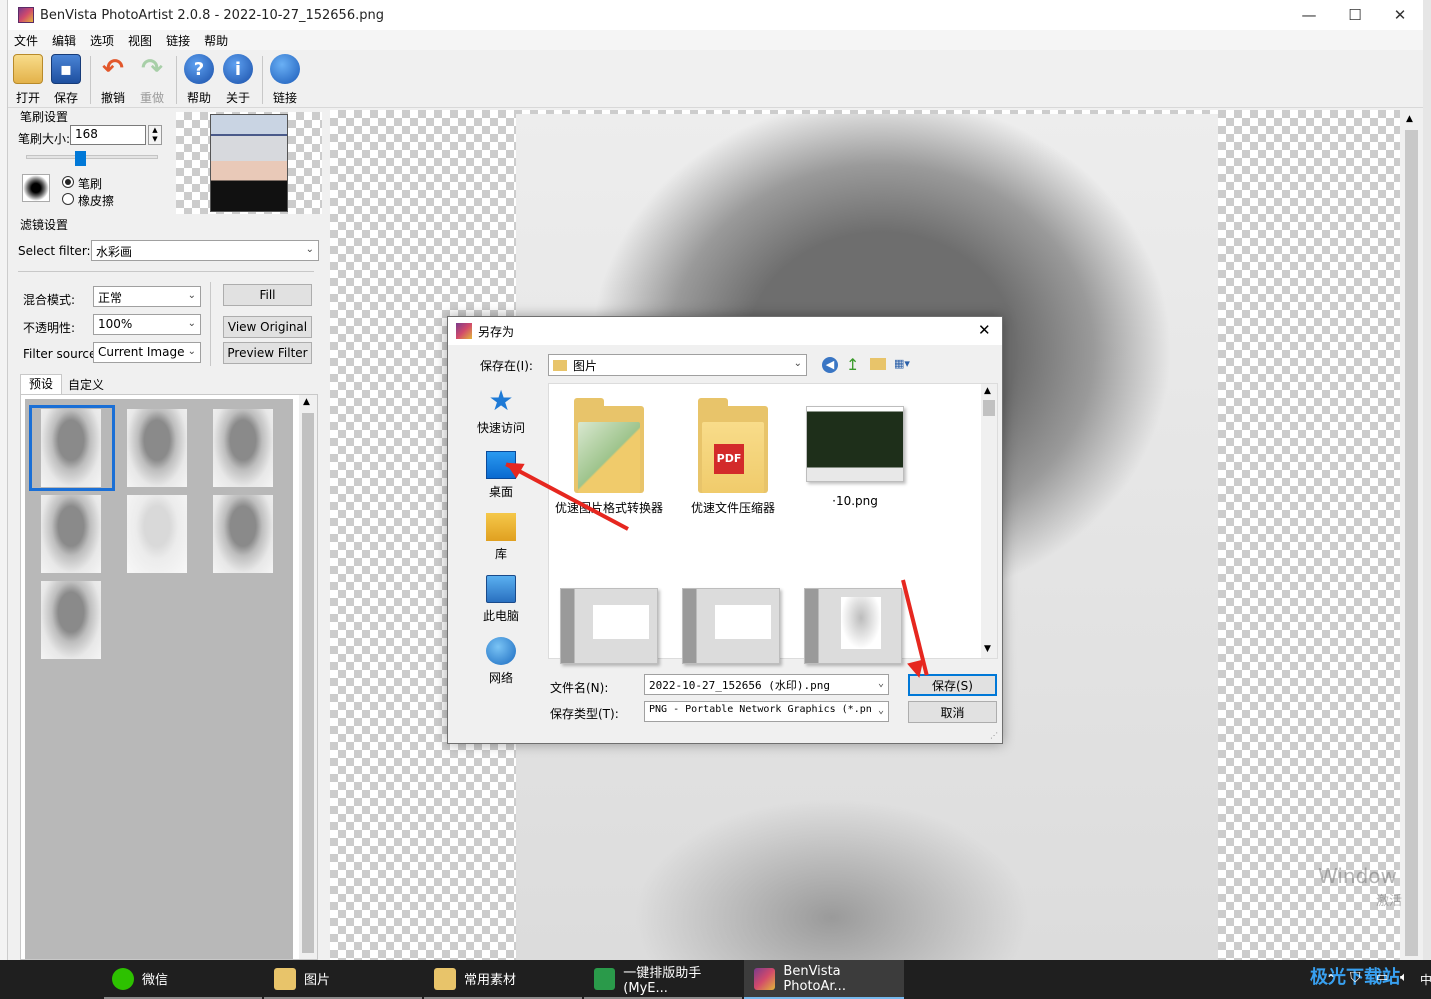  I want to click on place-this-pc: 此电脑, so click(501, 604).